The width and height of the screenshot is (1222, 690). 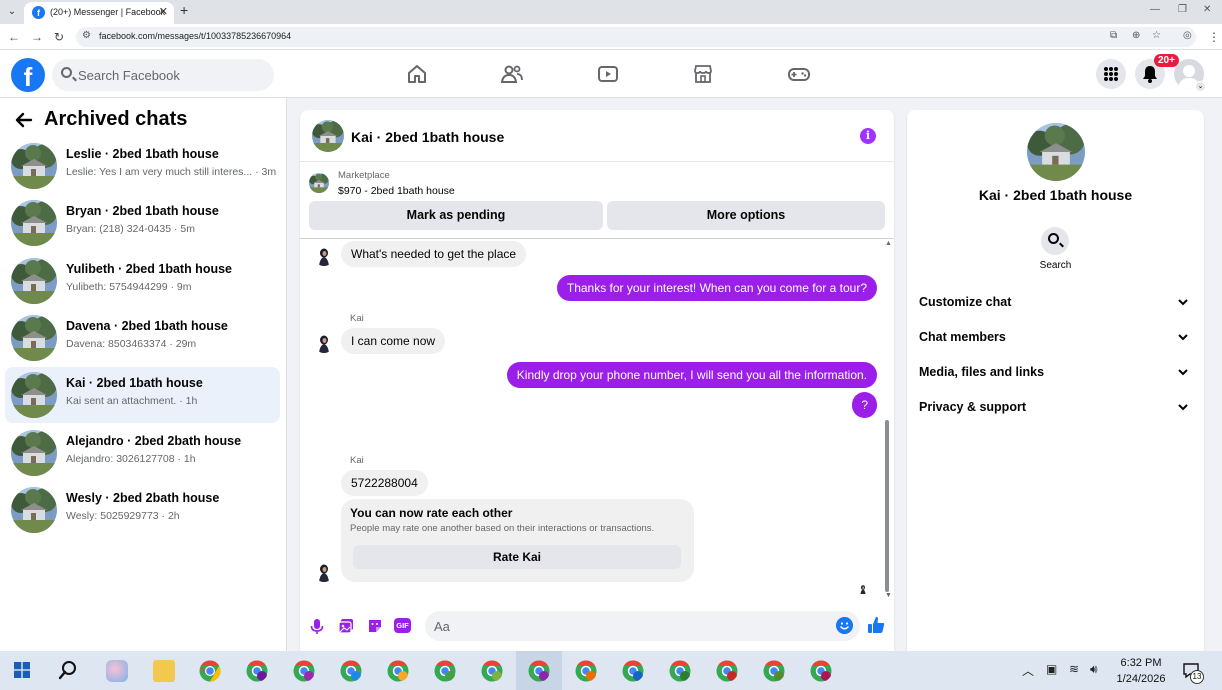 I want to click on bookmark-star-icon: ☆, so click(x=1156, y=35).